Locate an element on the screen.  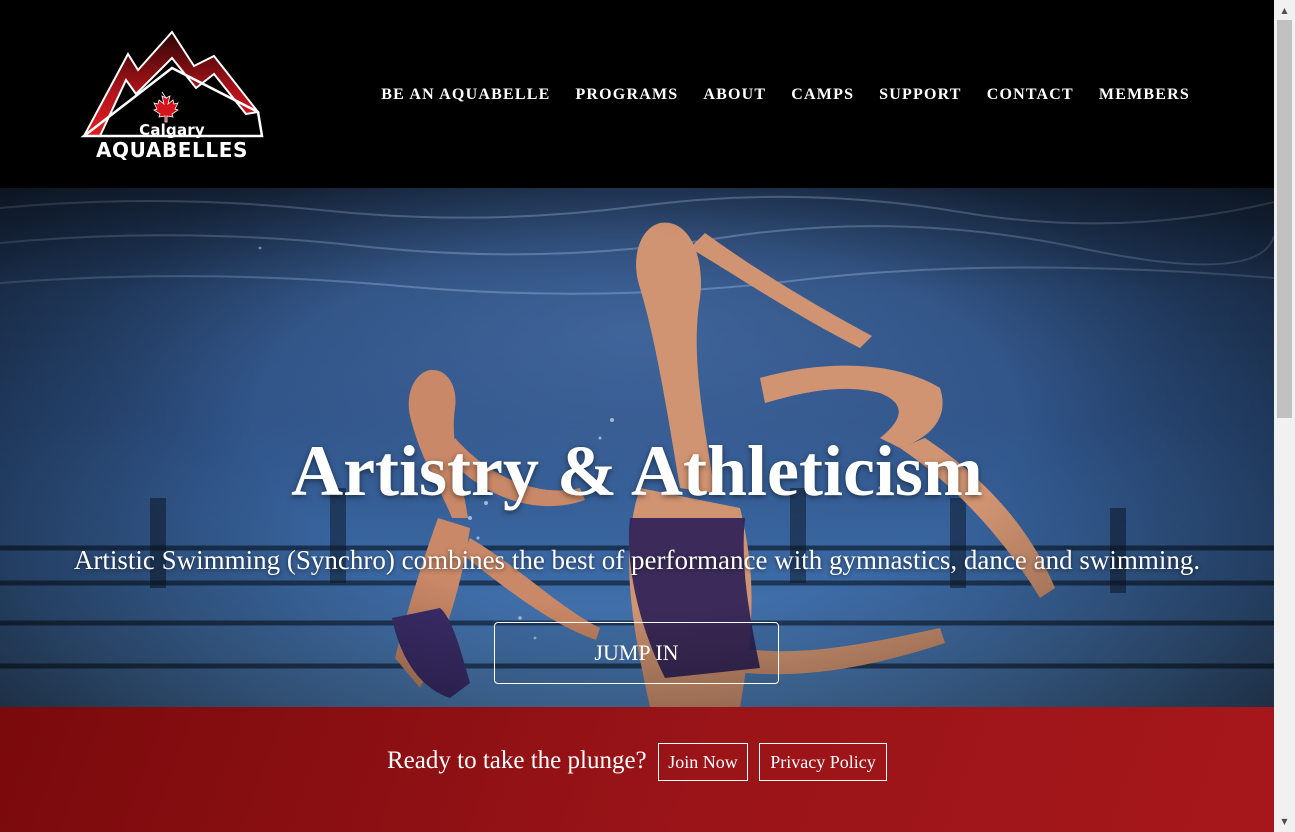
nav-contact: CONTACT is located at coordinates (1030, 95).